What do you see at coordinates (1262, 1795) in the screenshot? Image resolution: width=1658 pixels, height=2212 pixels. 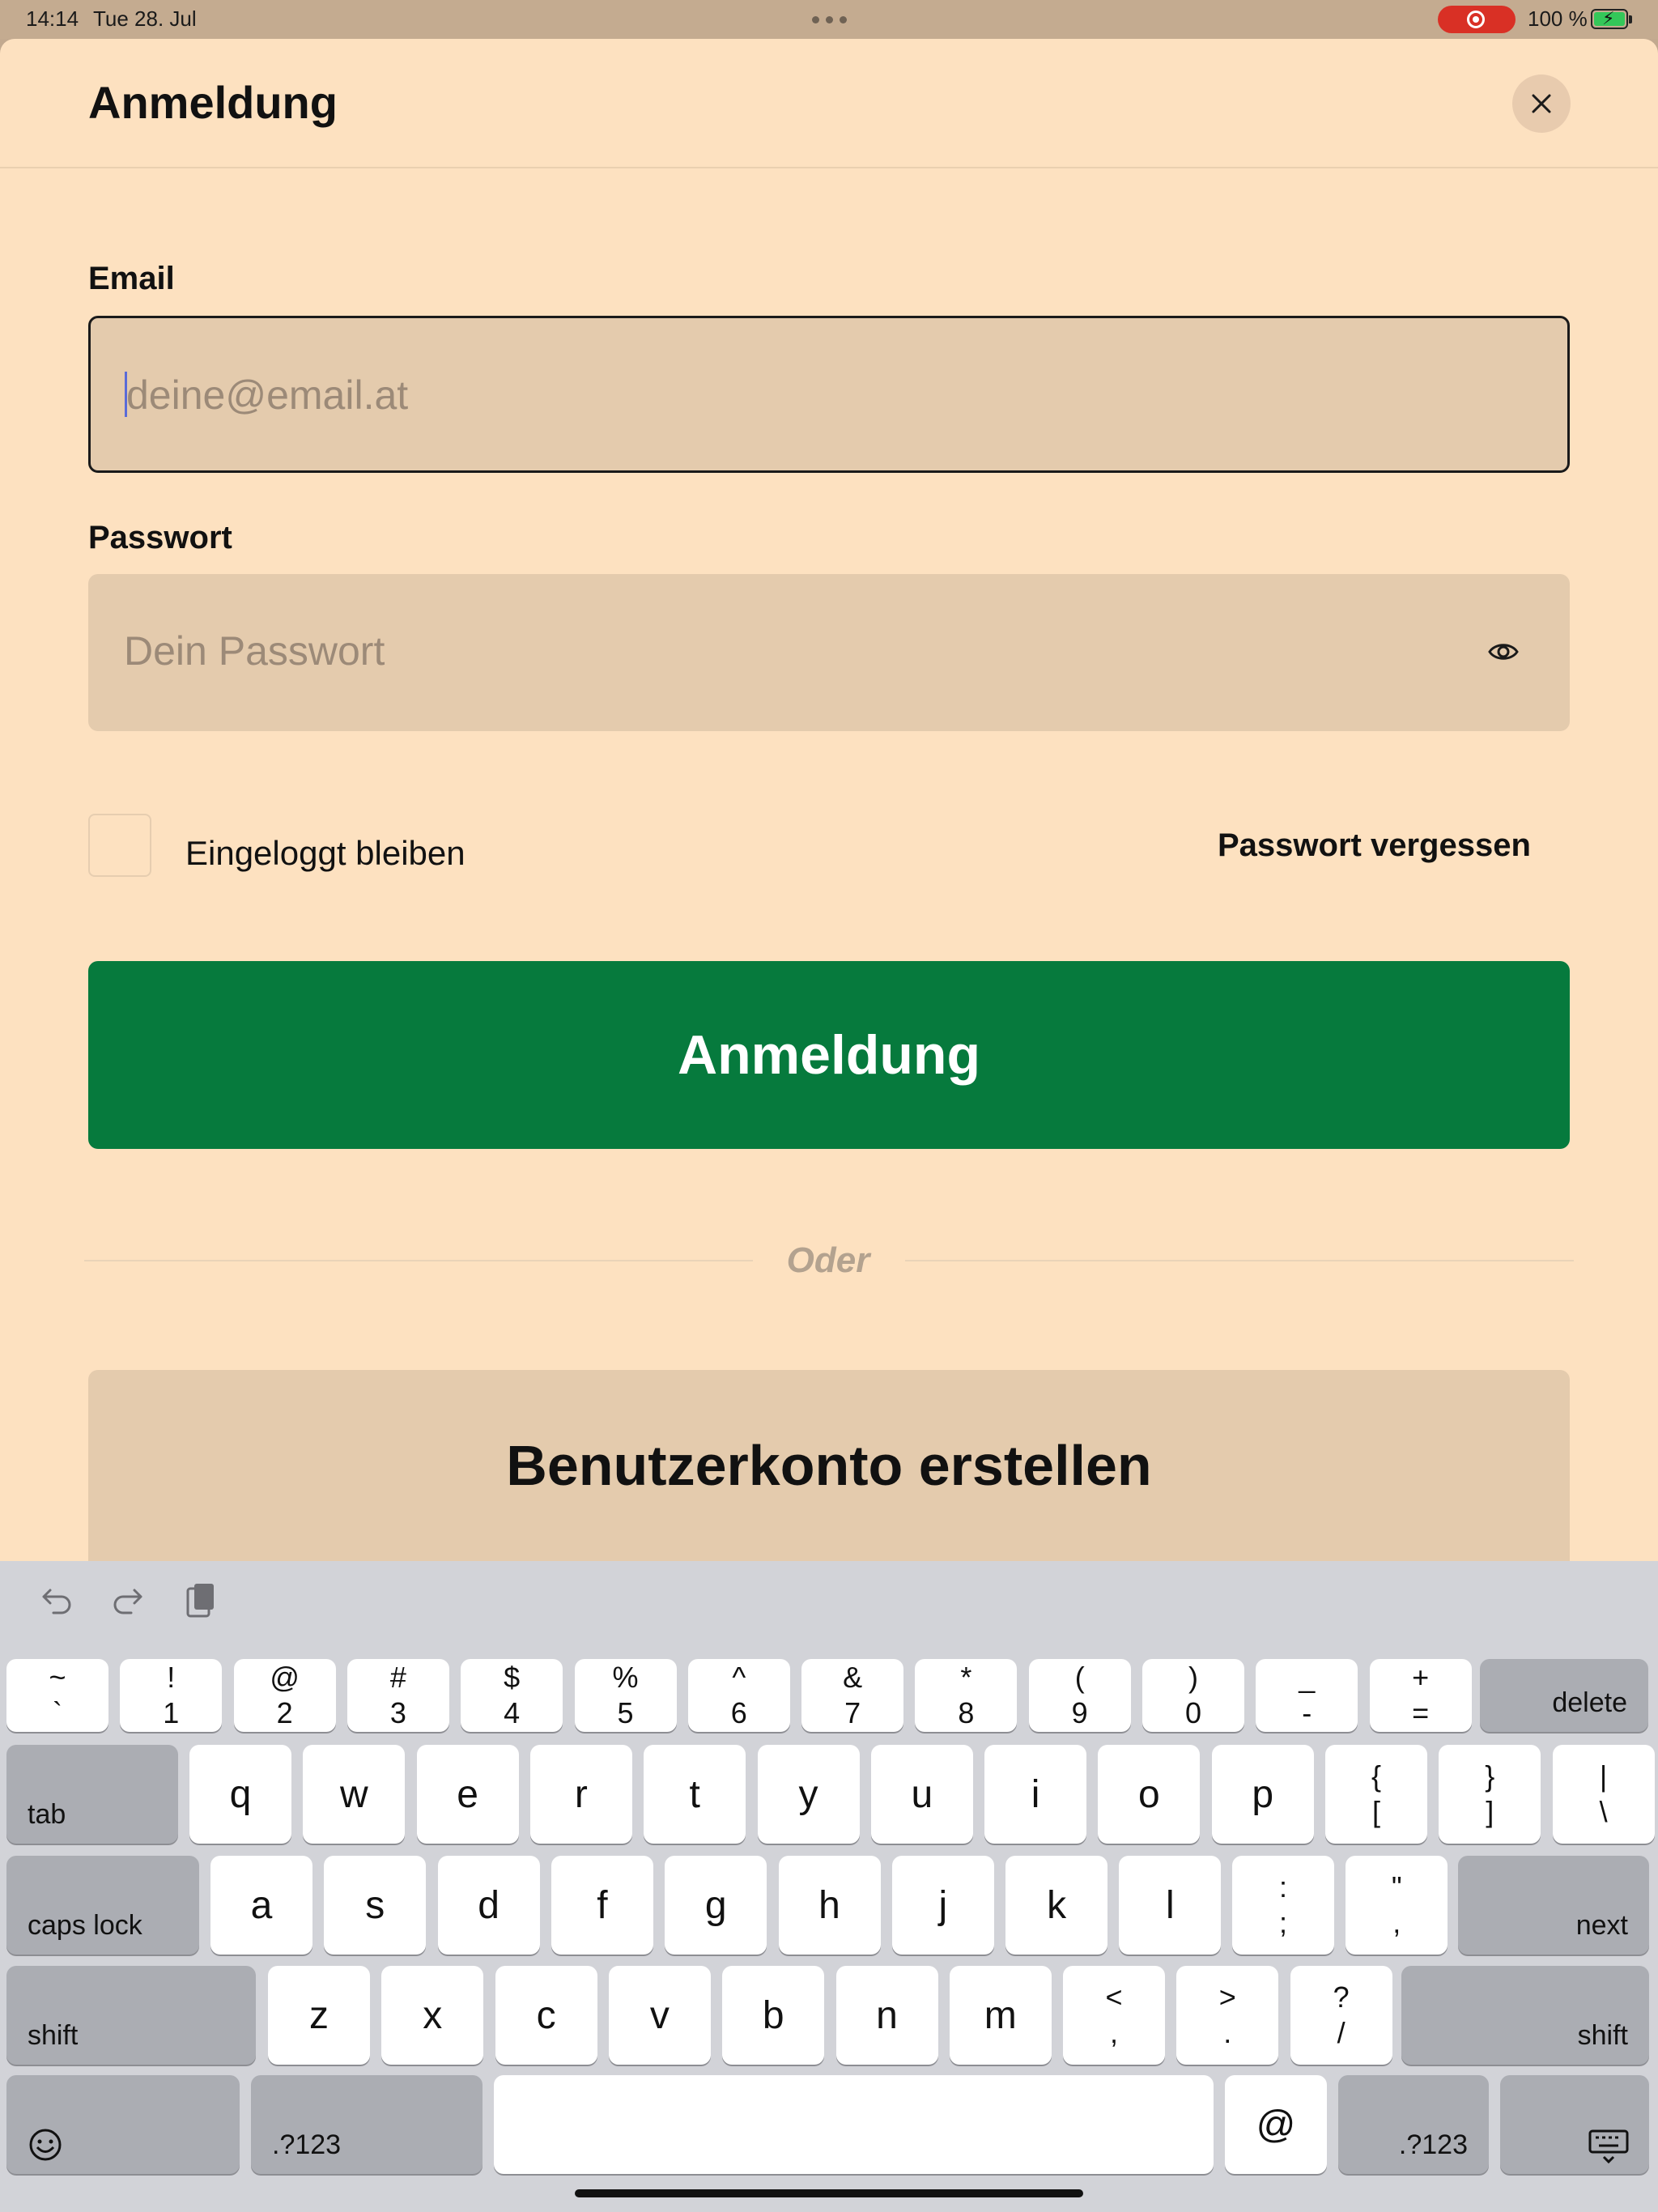 I see `key-p: p` at bounding box center [1262, 1795].